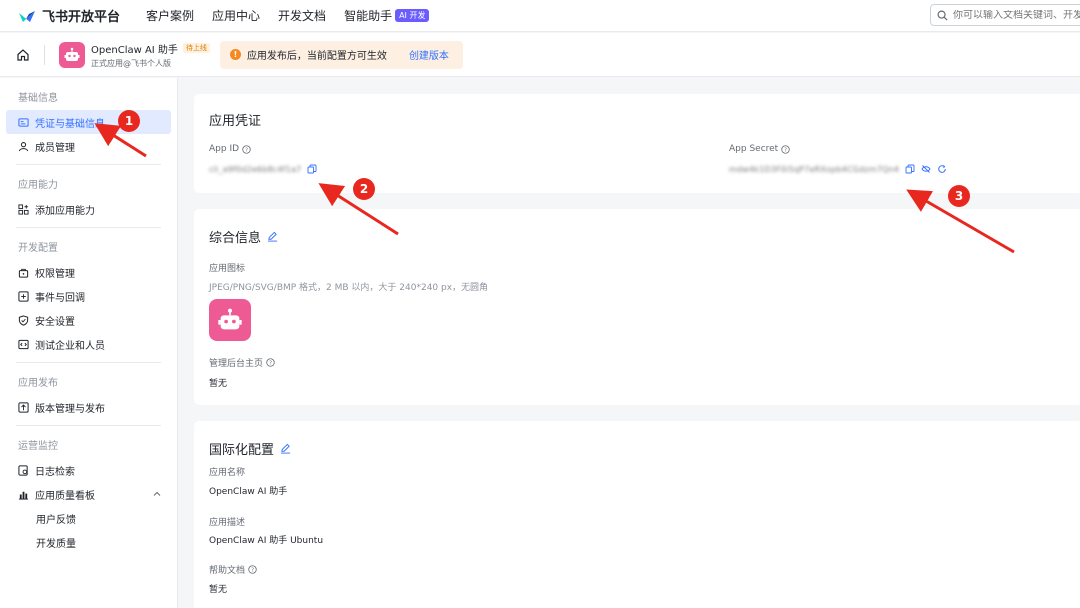 The width and height of the screenshot is (1080, 608). I want to click on sidebar-item-dev-quality: 开发质量, so click(88, 542).